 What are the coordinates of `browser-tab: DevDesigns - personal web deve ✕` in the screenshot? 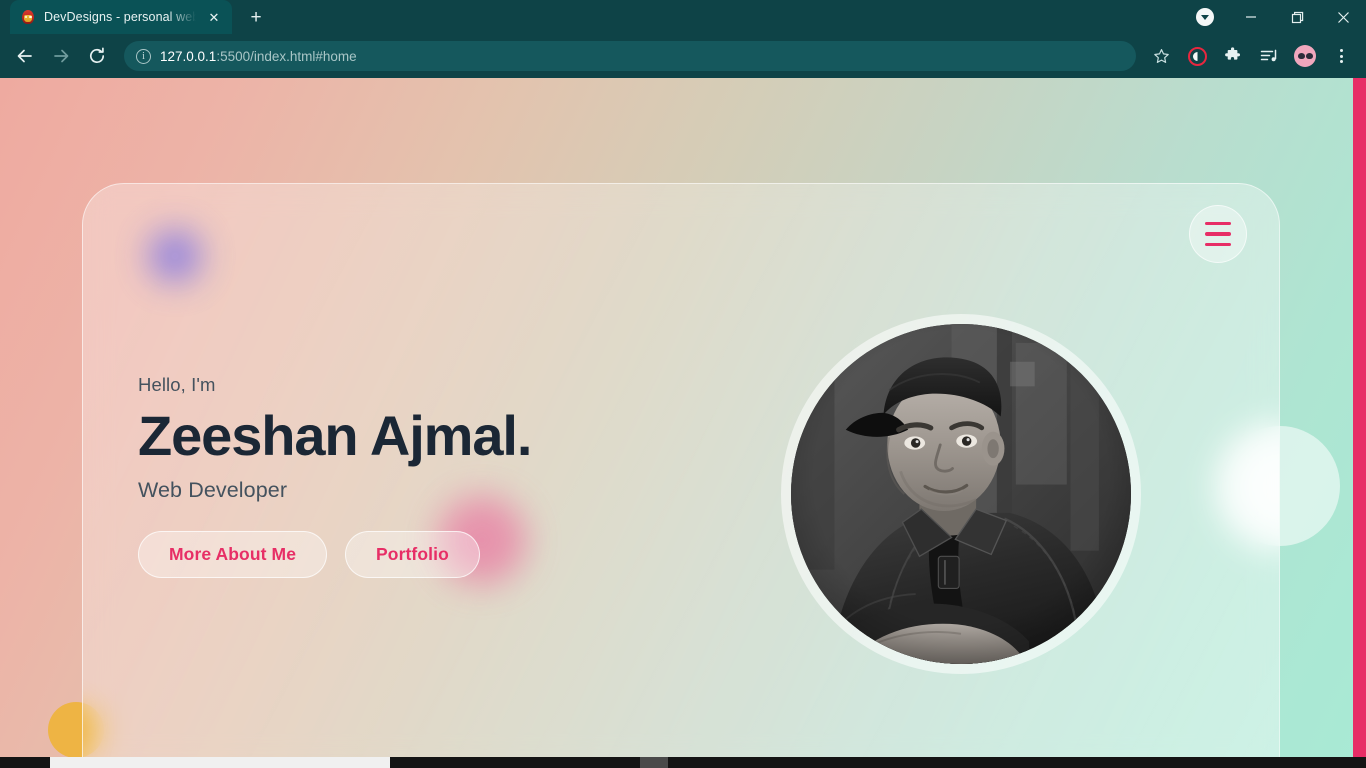 It's located at (121, 17).